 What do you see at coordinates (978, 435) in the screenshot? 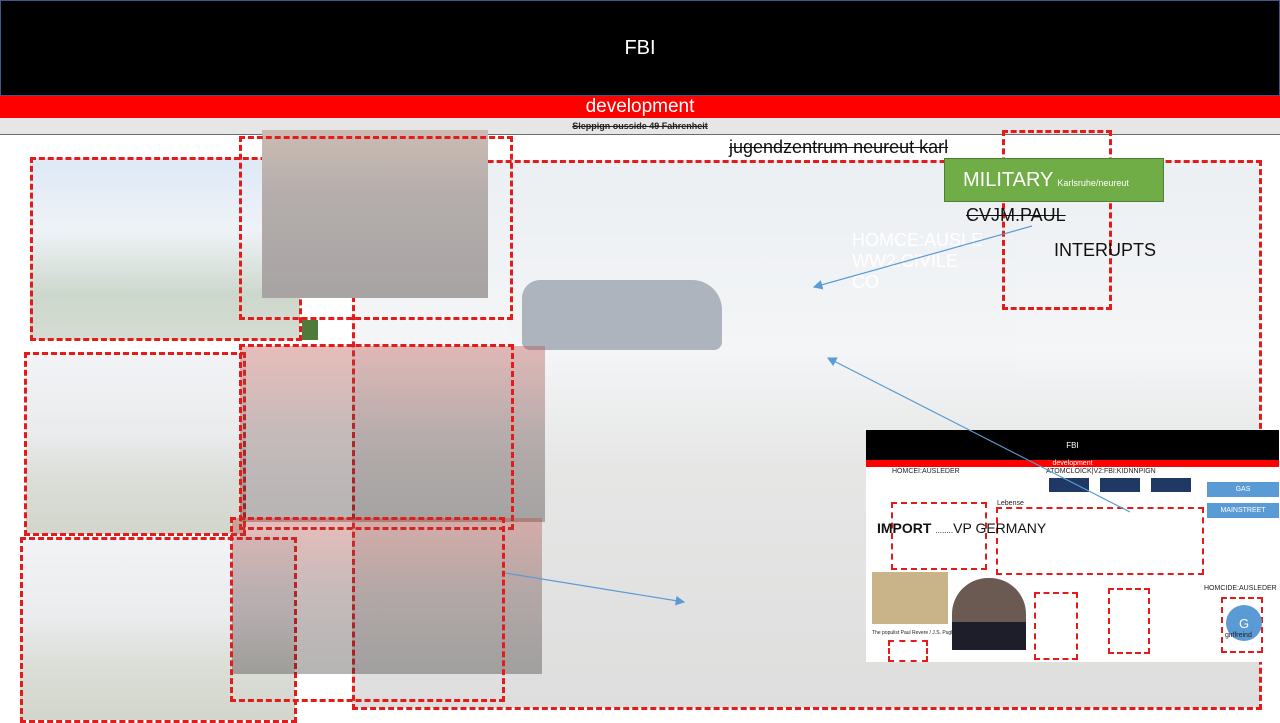
I see `arrow-inset` at bounding box center [978, 435].